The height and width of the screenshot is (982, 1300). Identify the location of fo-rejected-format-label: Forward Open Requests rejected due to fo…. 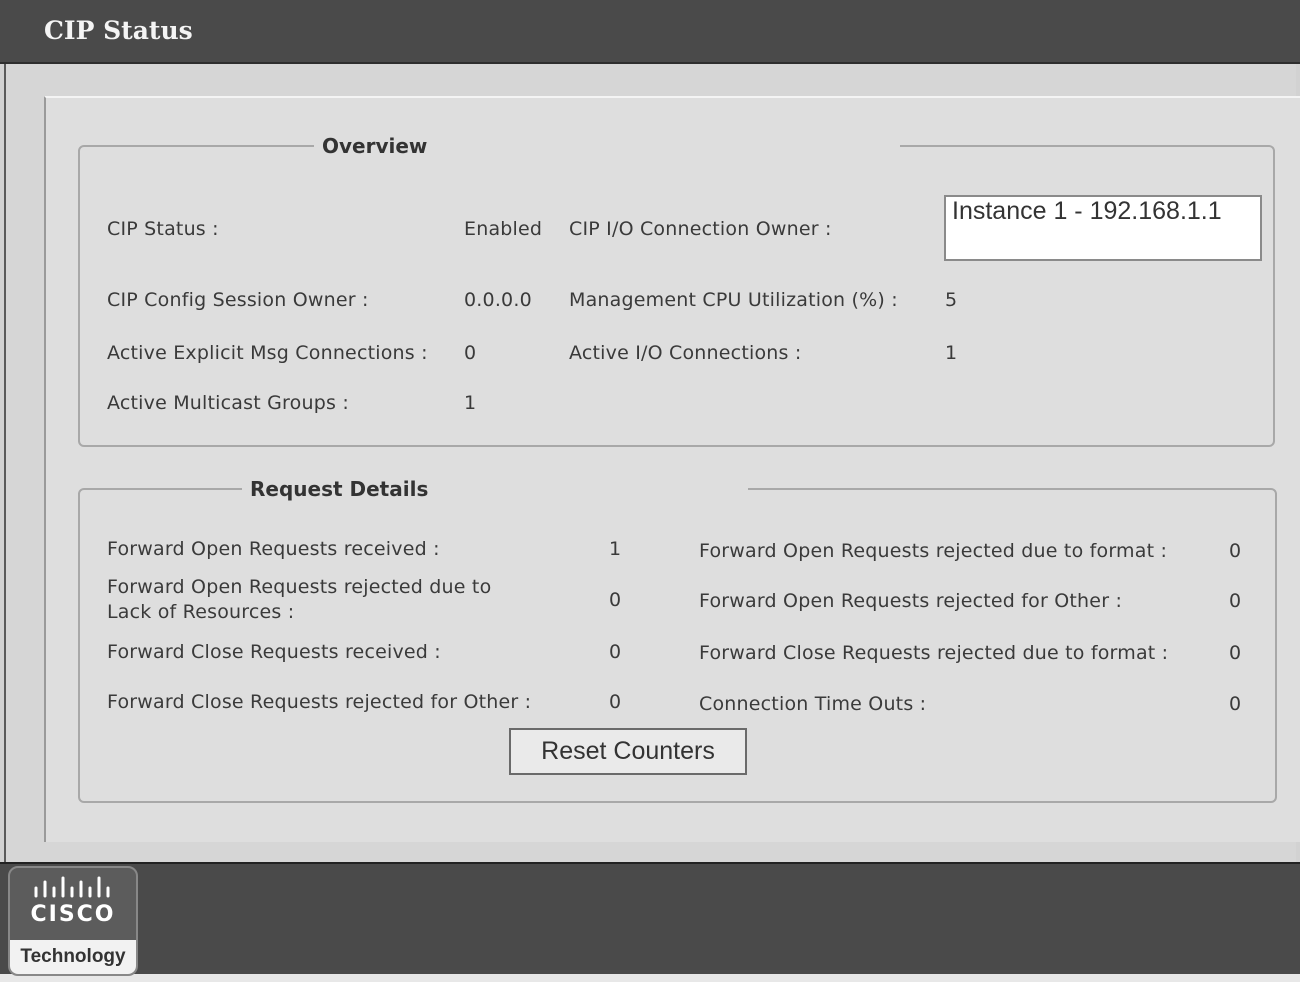
(933, 551).